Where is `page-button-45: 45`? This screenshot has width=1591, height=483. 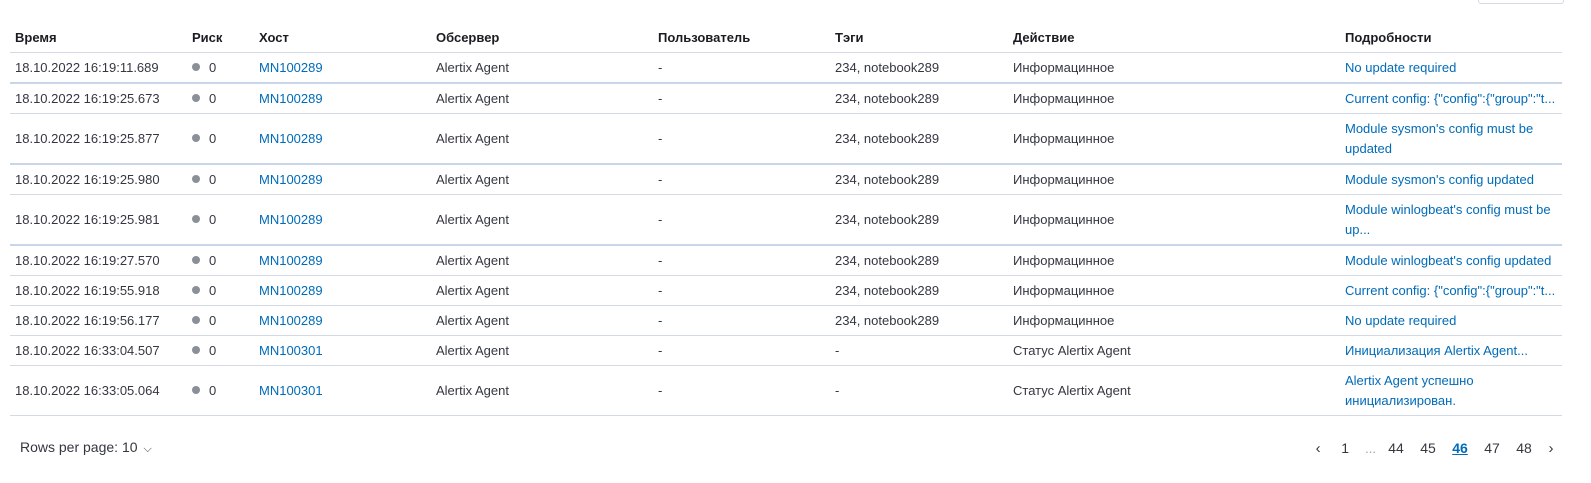 page-button-45: 45 is located at coordinates (1428, 448).